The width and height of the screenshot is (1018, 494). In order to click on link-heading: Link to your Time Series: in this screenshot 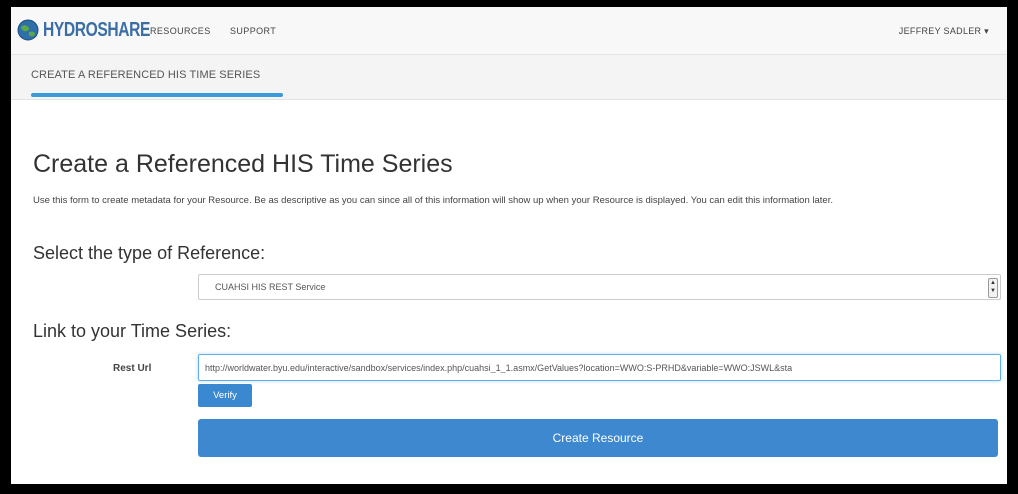, I will do `click(132, 331)`.